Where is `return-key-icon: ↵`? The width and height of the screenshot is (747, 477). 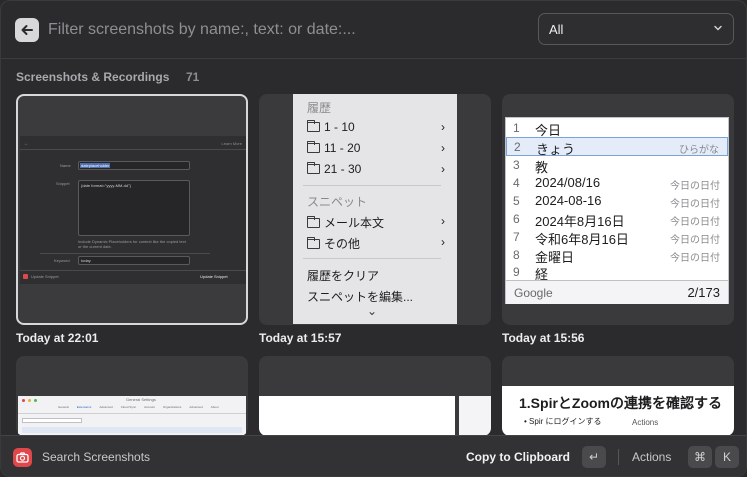
return-key-icon: ↵ is located at coordinates (594, 457).